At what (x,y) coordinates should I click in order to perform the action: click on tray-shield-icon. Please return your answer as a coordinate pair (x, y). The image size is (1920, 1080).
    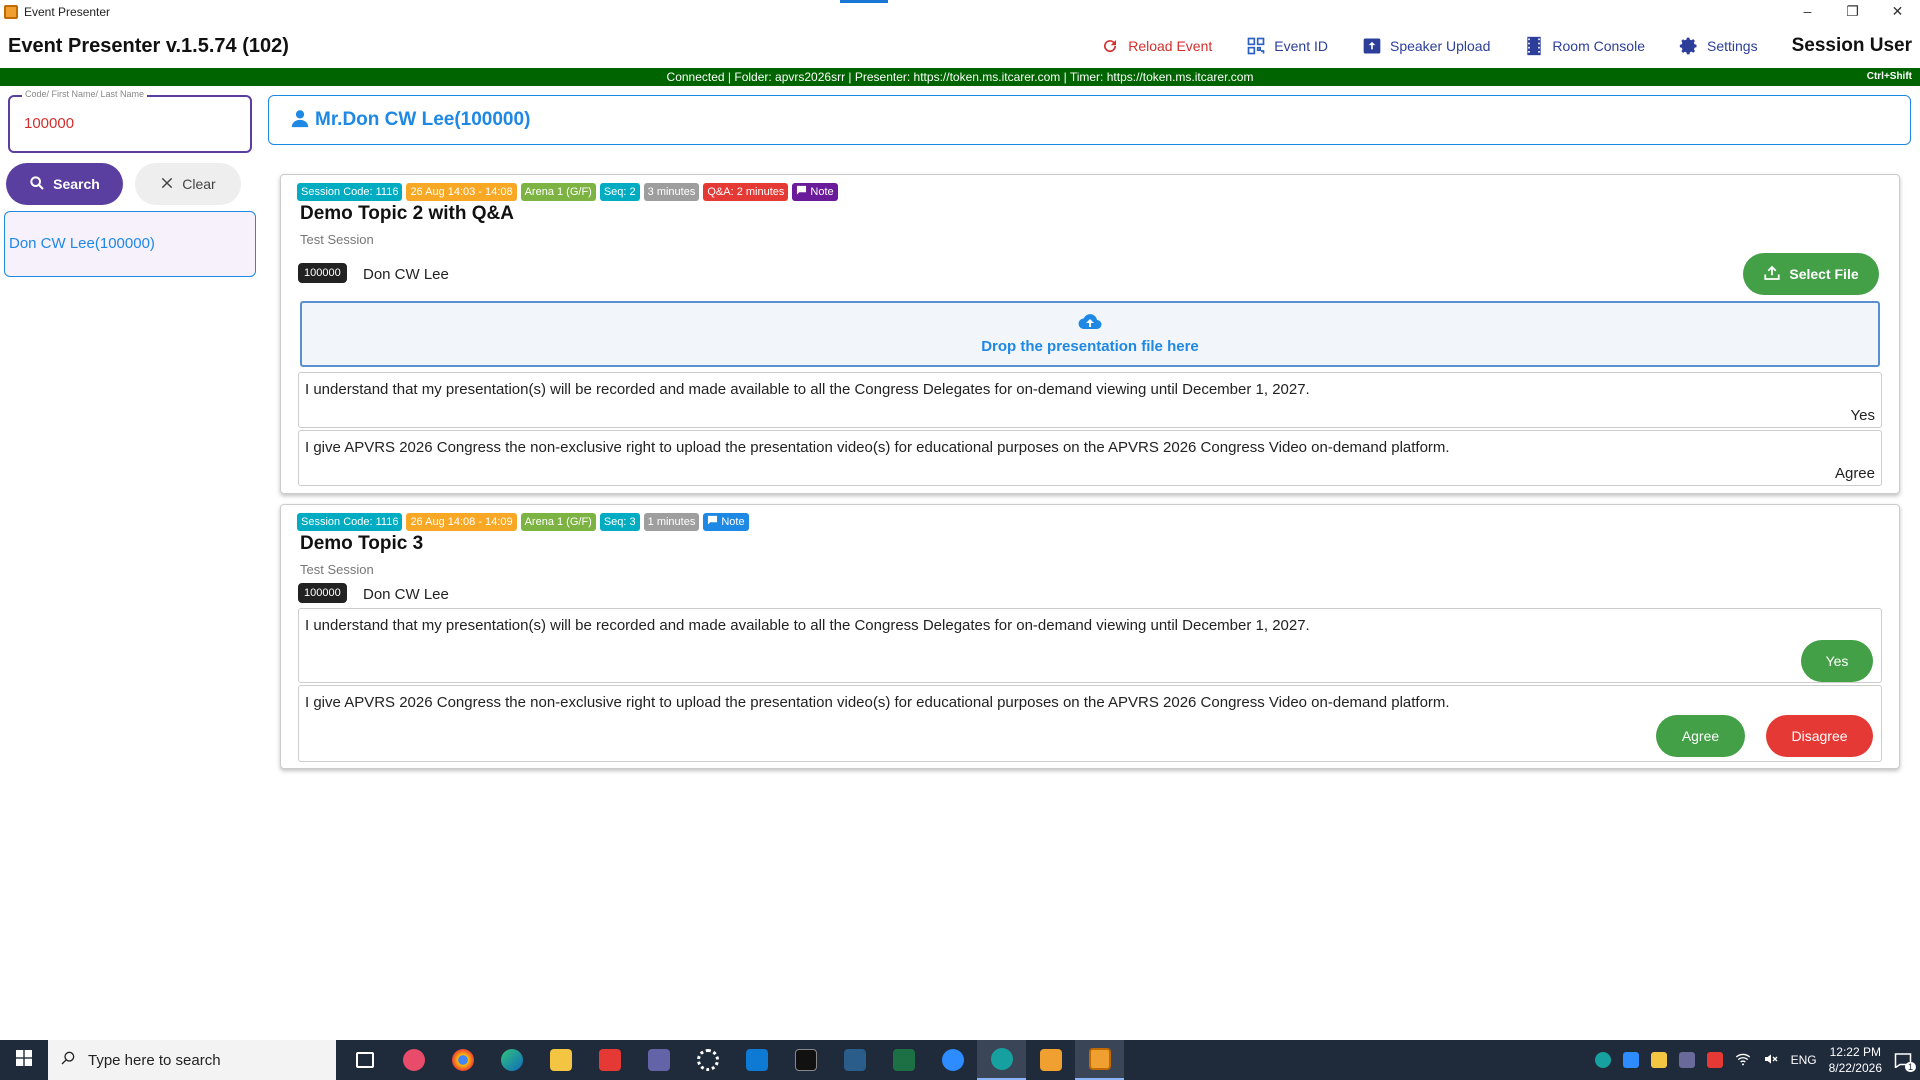
    Looking at the image, I should click on (1658, 1060).